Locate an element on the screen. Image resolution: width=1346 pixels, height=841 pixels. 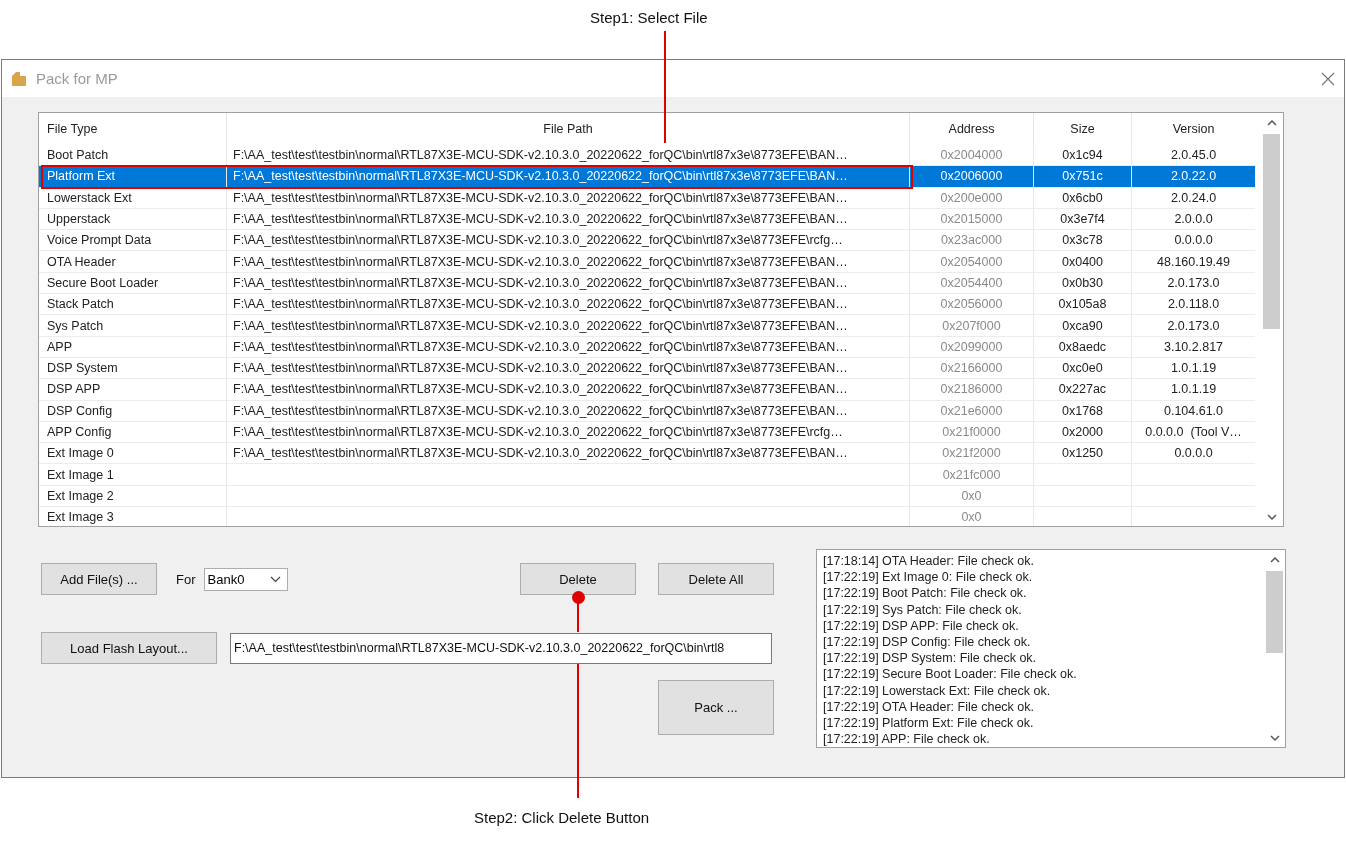
table-cell: 0x2054000 is located at coordinates (971, 261).